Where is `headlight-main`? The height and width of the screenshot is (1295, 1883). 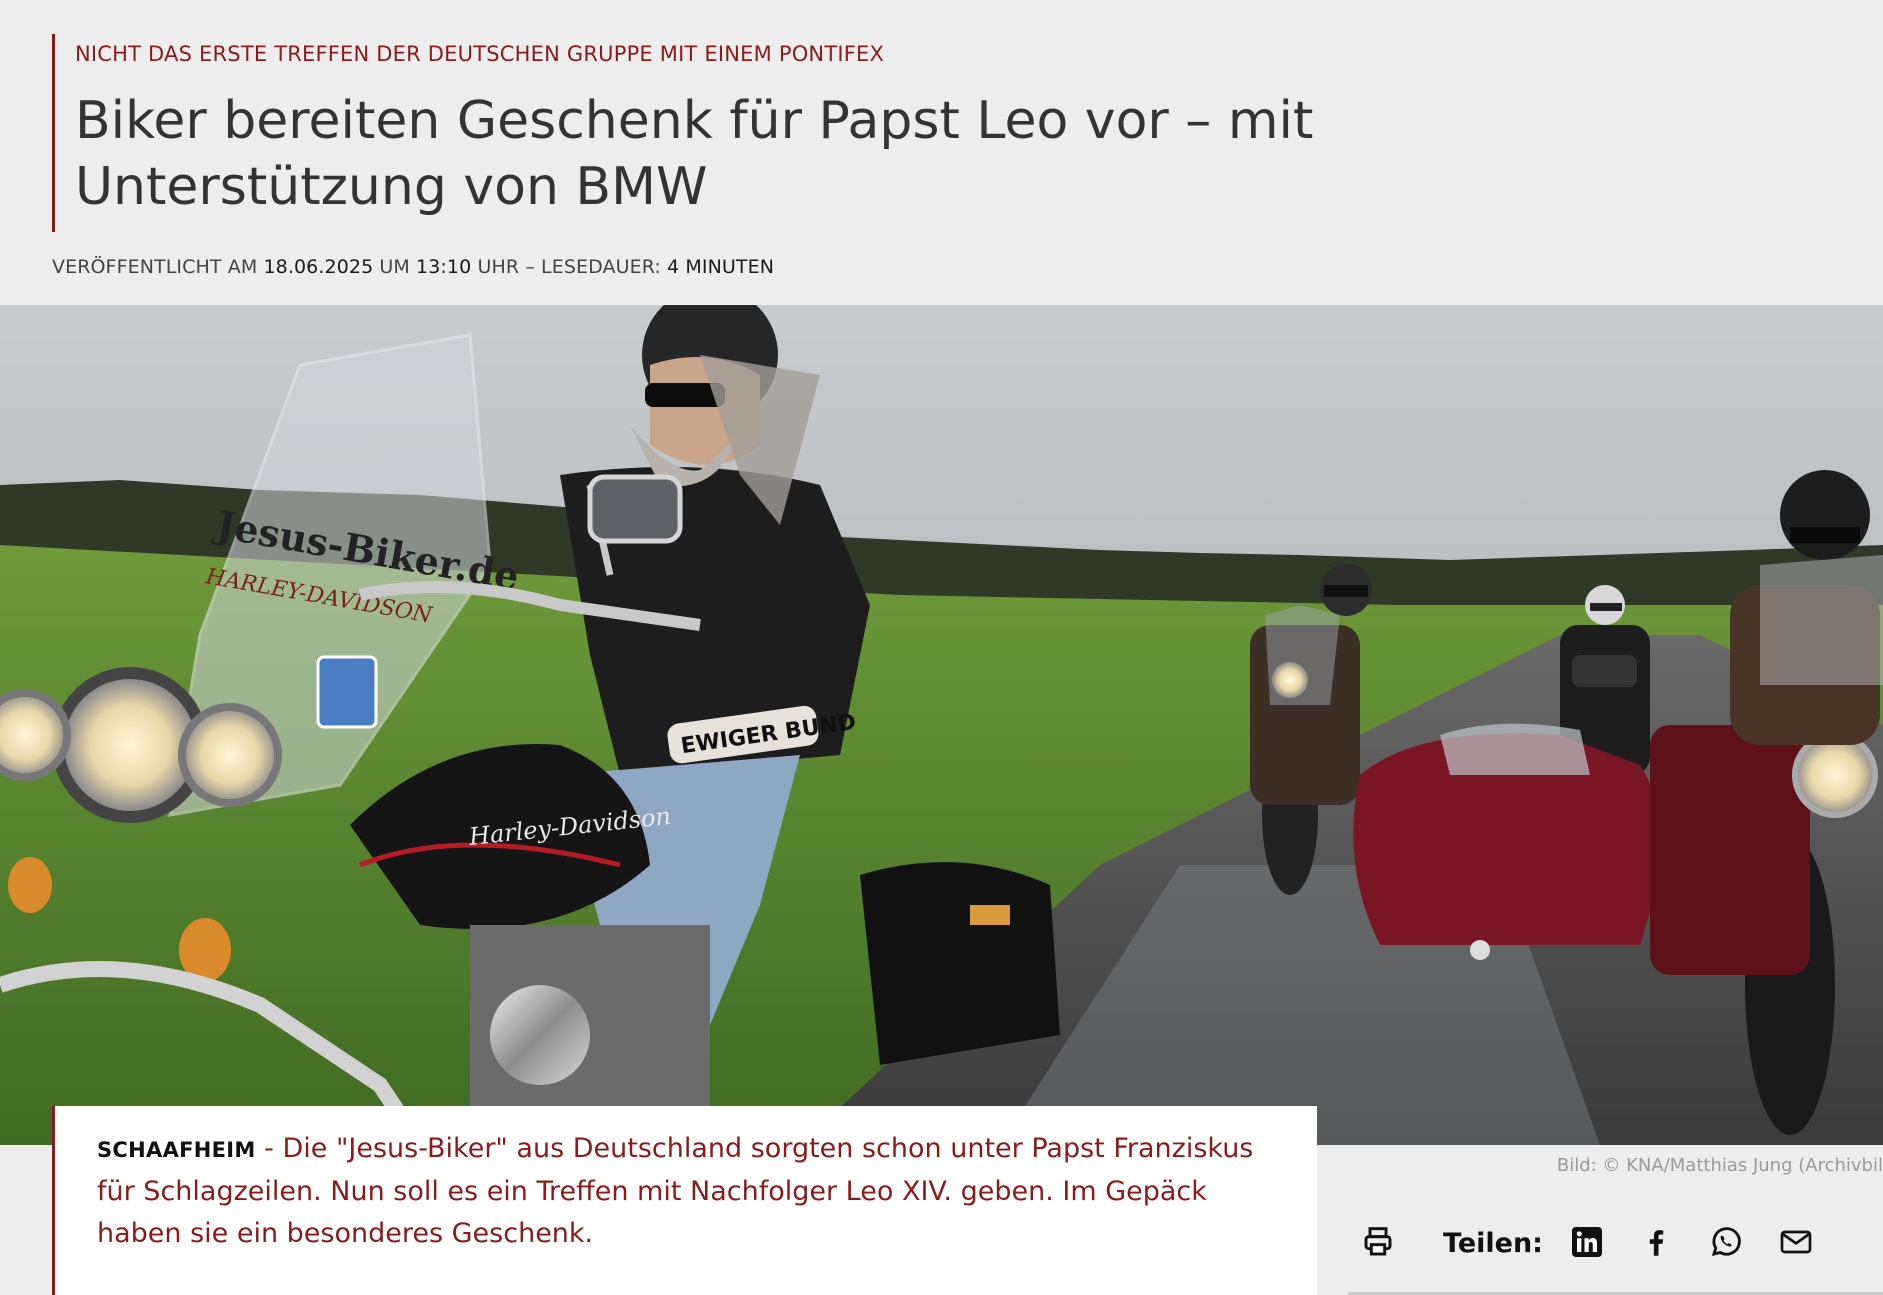 headlight-main is located at coordinates (130, 745).